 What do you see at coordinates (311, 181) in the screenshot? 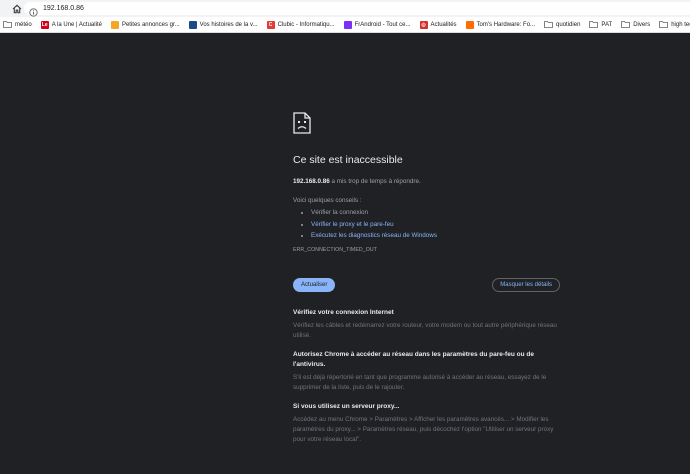
I see `error-host: 192.168.0.86` at bounding box center [311, 181].